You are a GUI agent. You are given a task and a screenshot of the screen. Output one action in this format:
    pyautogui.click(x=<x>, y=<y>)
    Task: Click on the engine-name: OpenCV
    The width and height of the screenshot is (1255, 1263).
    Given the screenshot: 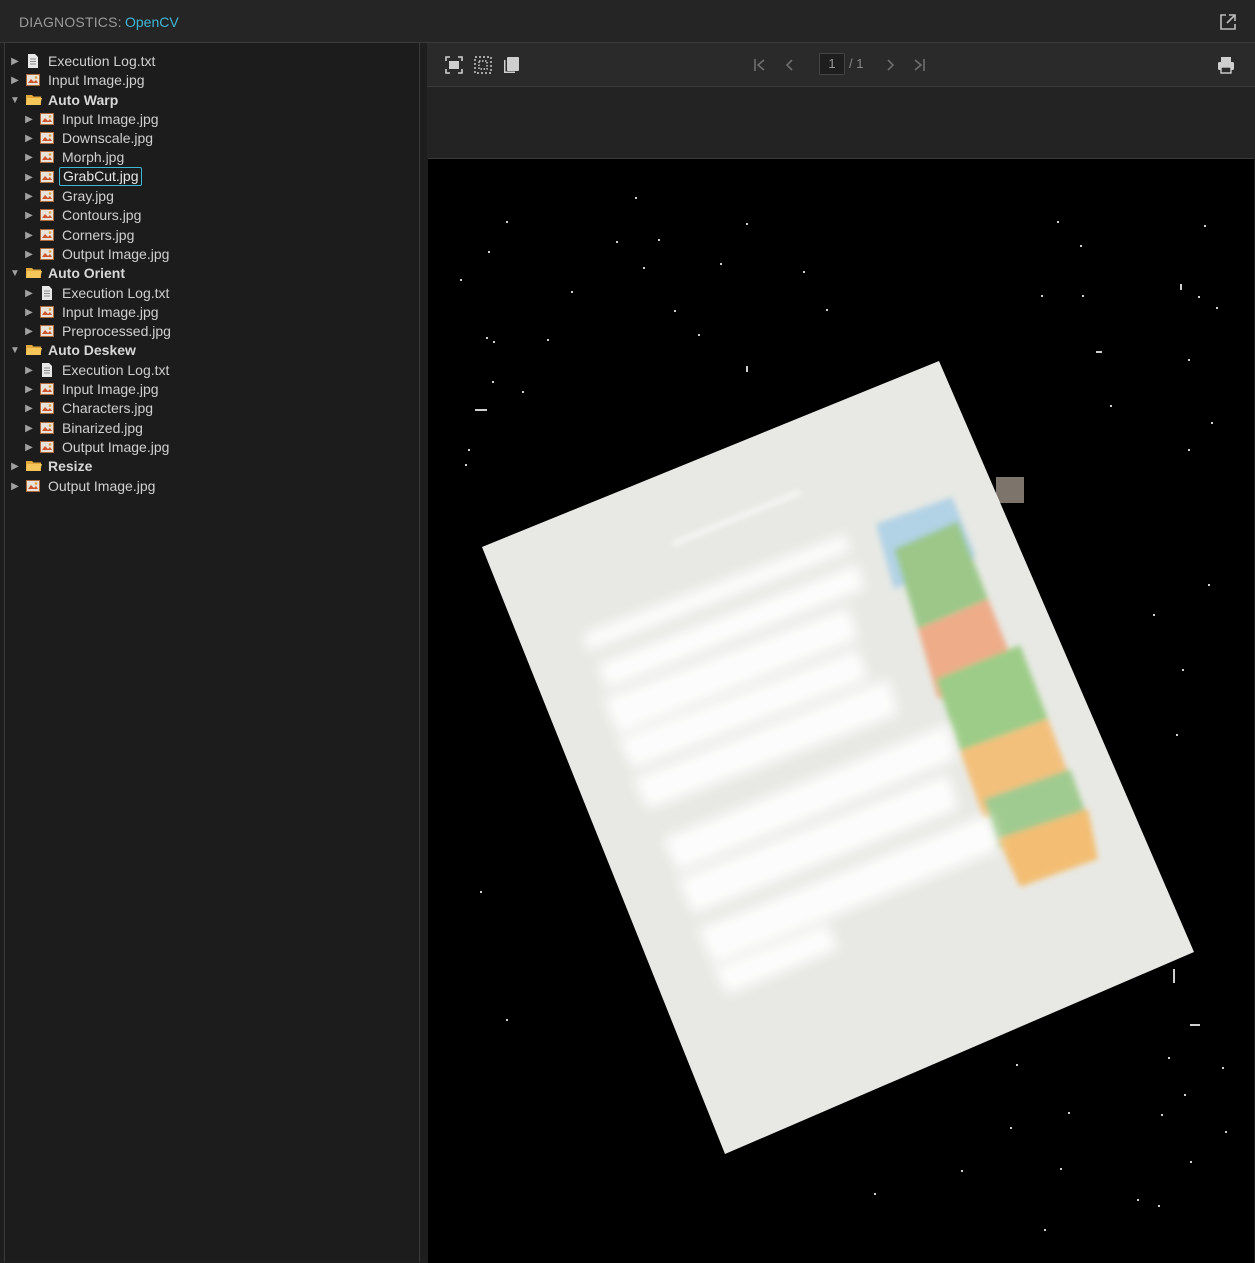 What is the action you would take?
    pyautogui.click(x=152, y=22)
    